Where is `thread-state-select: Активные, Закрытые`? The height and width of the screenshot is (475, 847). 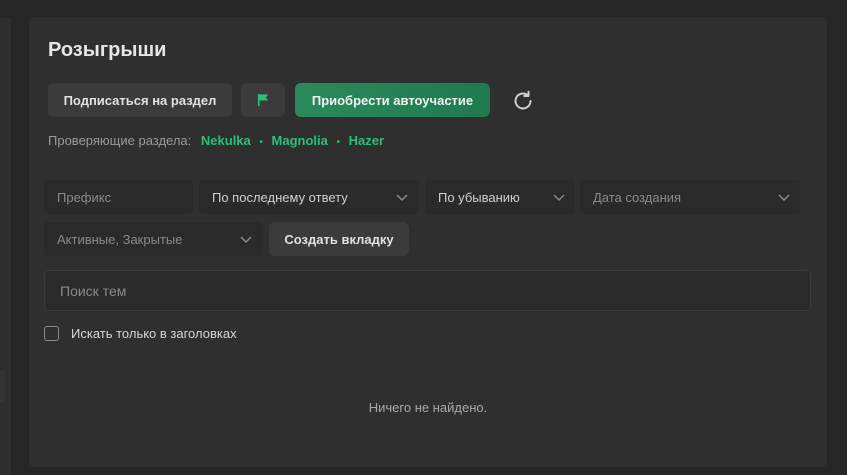
thread-state-select: Активные, Закрытые is located at coordinates (153, 239).